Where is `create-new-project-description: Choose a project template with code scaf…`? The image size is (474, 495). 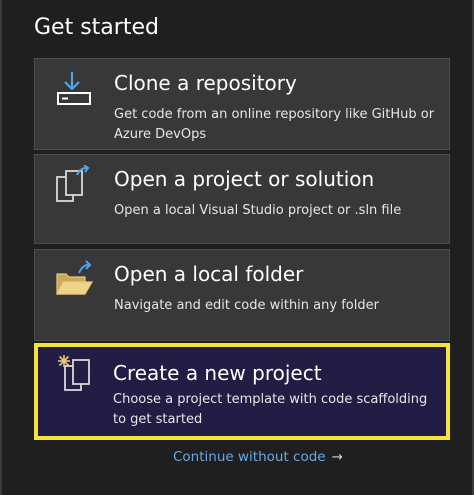 create-new-project-description: Choose a project template with code scaf… is located at coordinates (270, 409).